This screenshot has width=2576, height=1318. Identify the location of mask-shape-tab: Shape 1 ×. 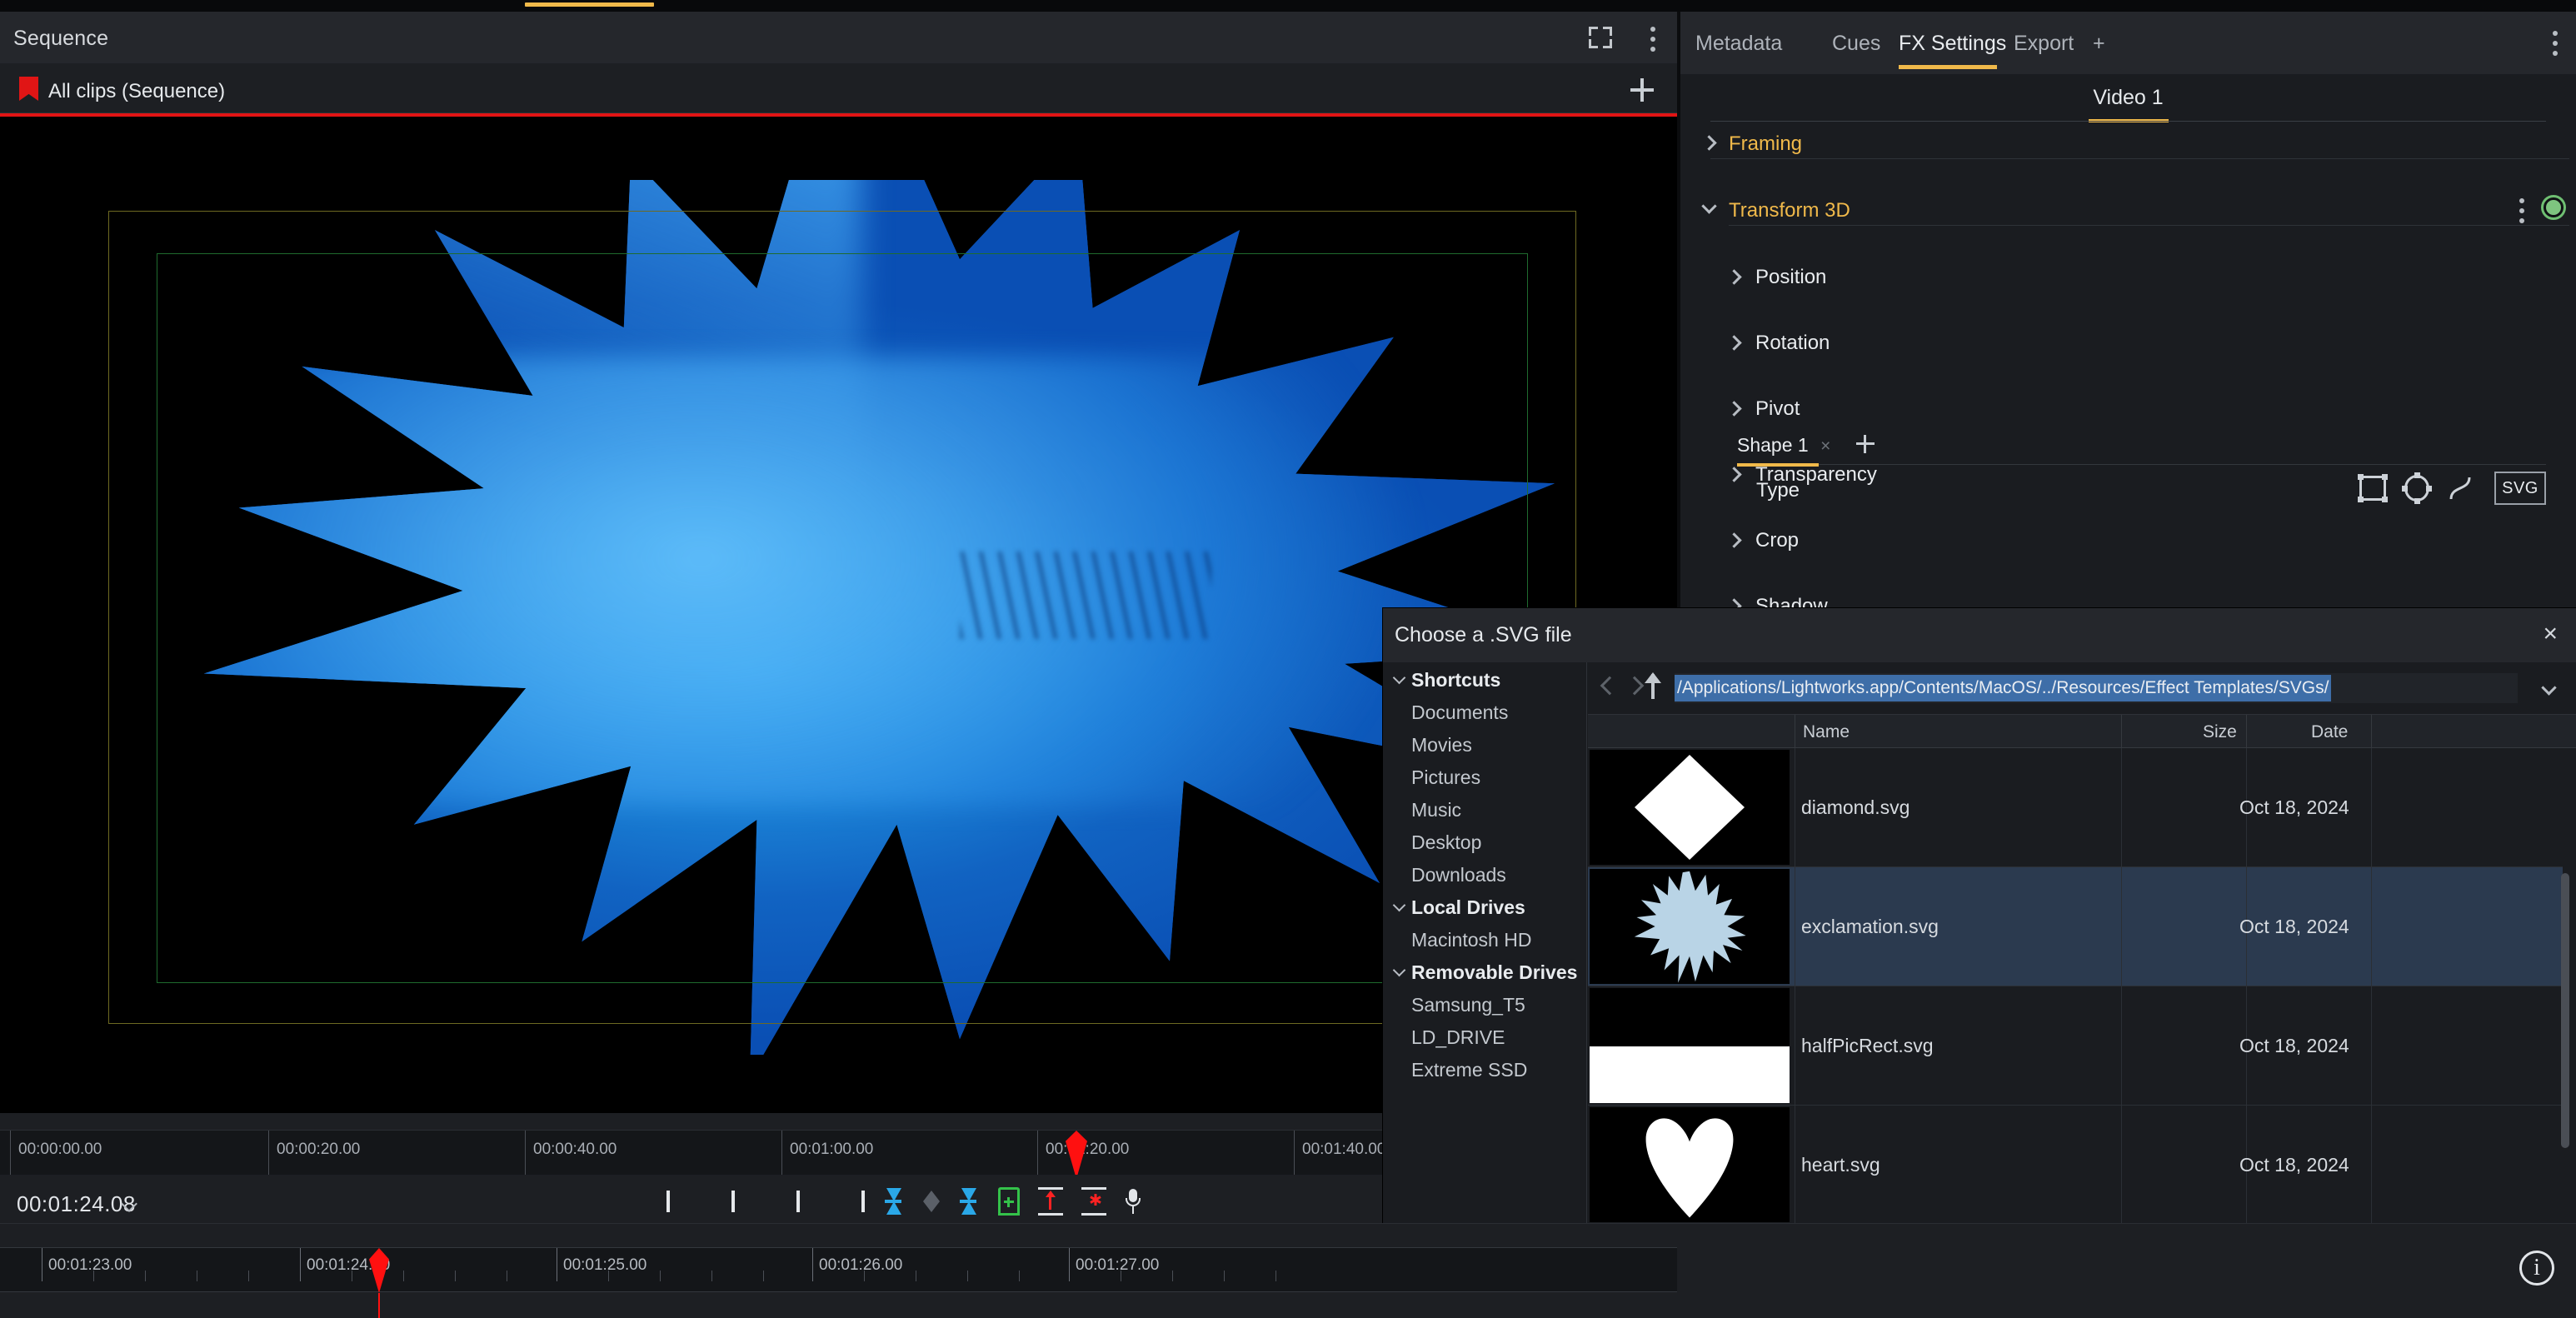
(1783, 445).